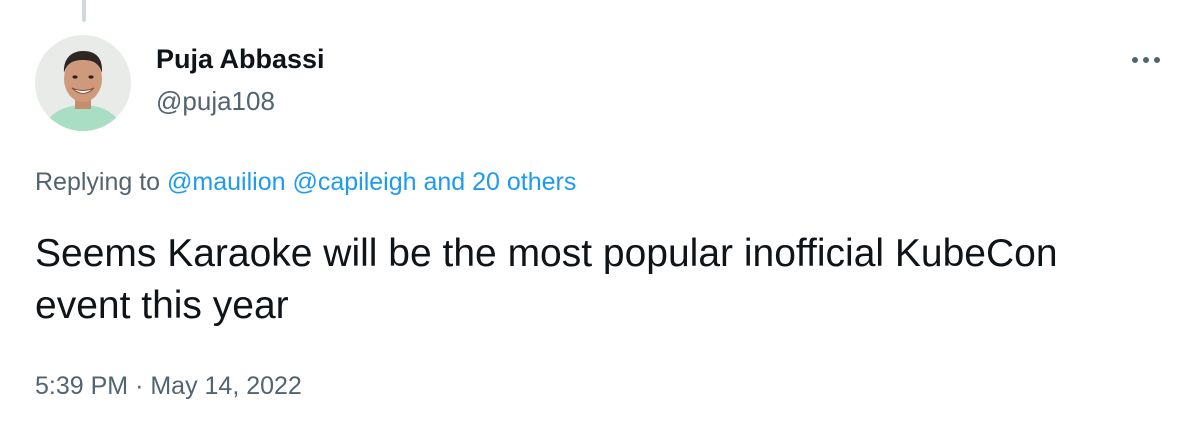 This screenshot has width=1196, height=440. What do you see at coordinates (354, 182) in the screenshot?
I see `mention-link: @capileigh` at bounding box center [354, 182].